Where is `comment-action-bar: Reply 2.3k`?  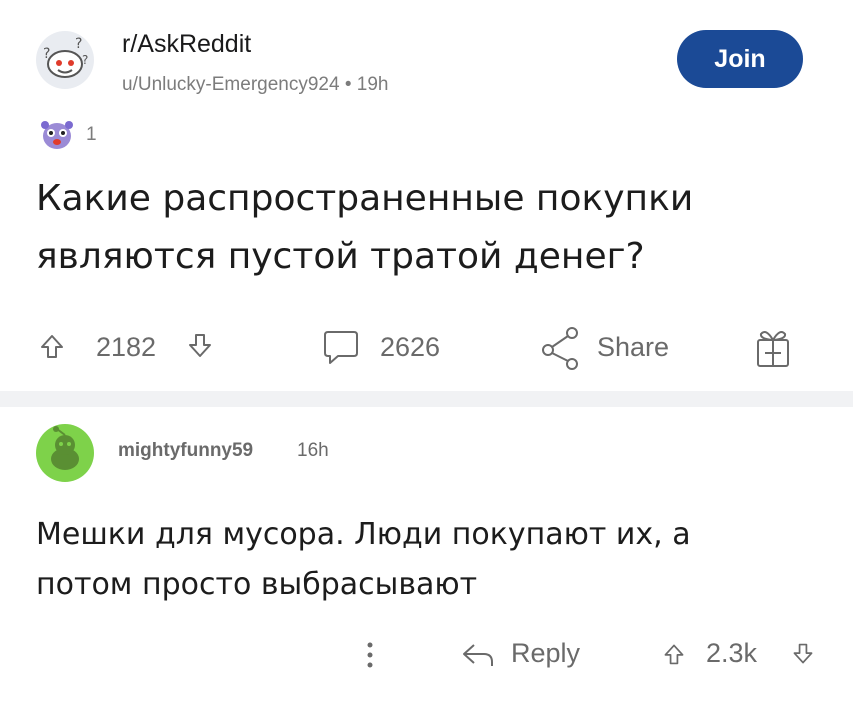 comment-action-bar: Reply 2.3k is located at coordinates (426, 655).